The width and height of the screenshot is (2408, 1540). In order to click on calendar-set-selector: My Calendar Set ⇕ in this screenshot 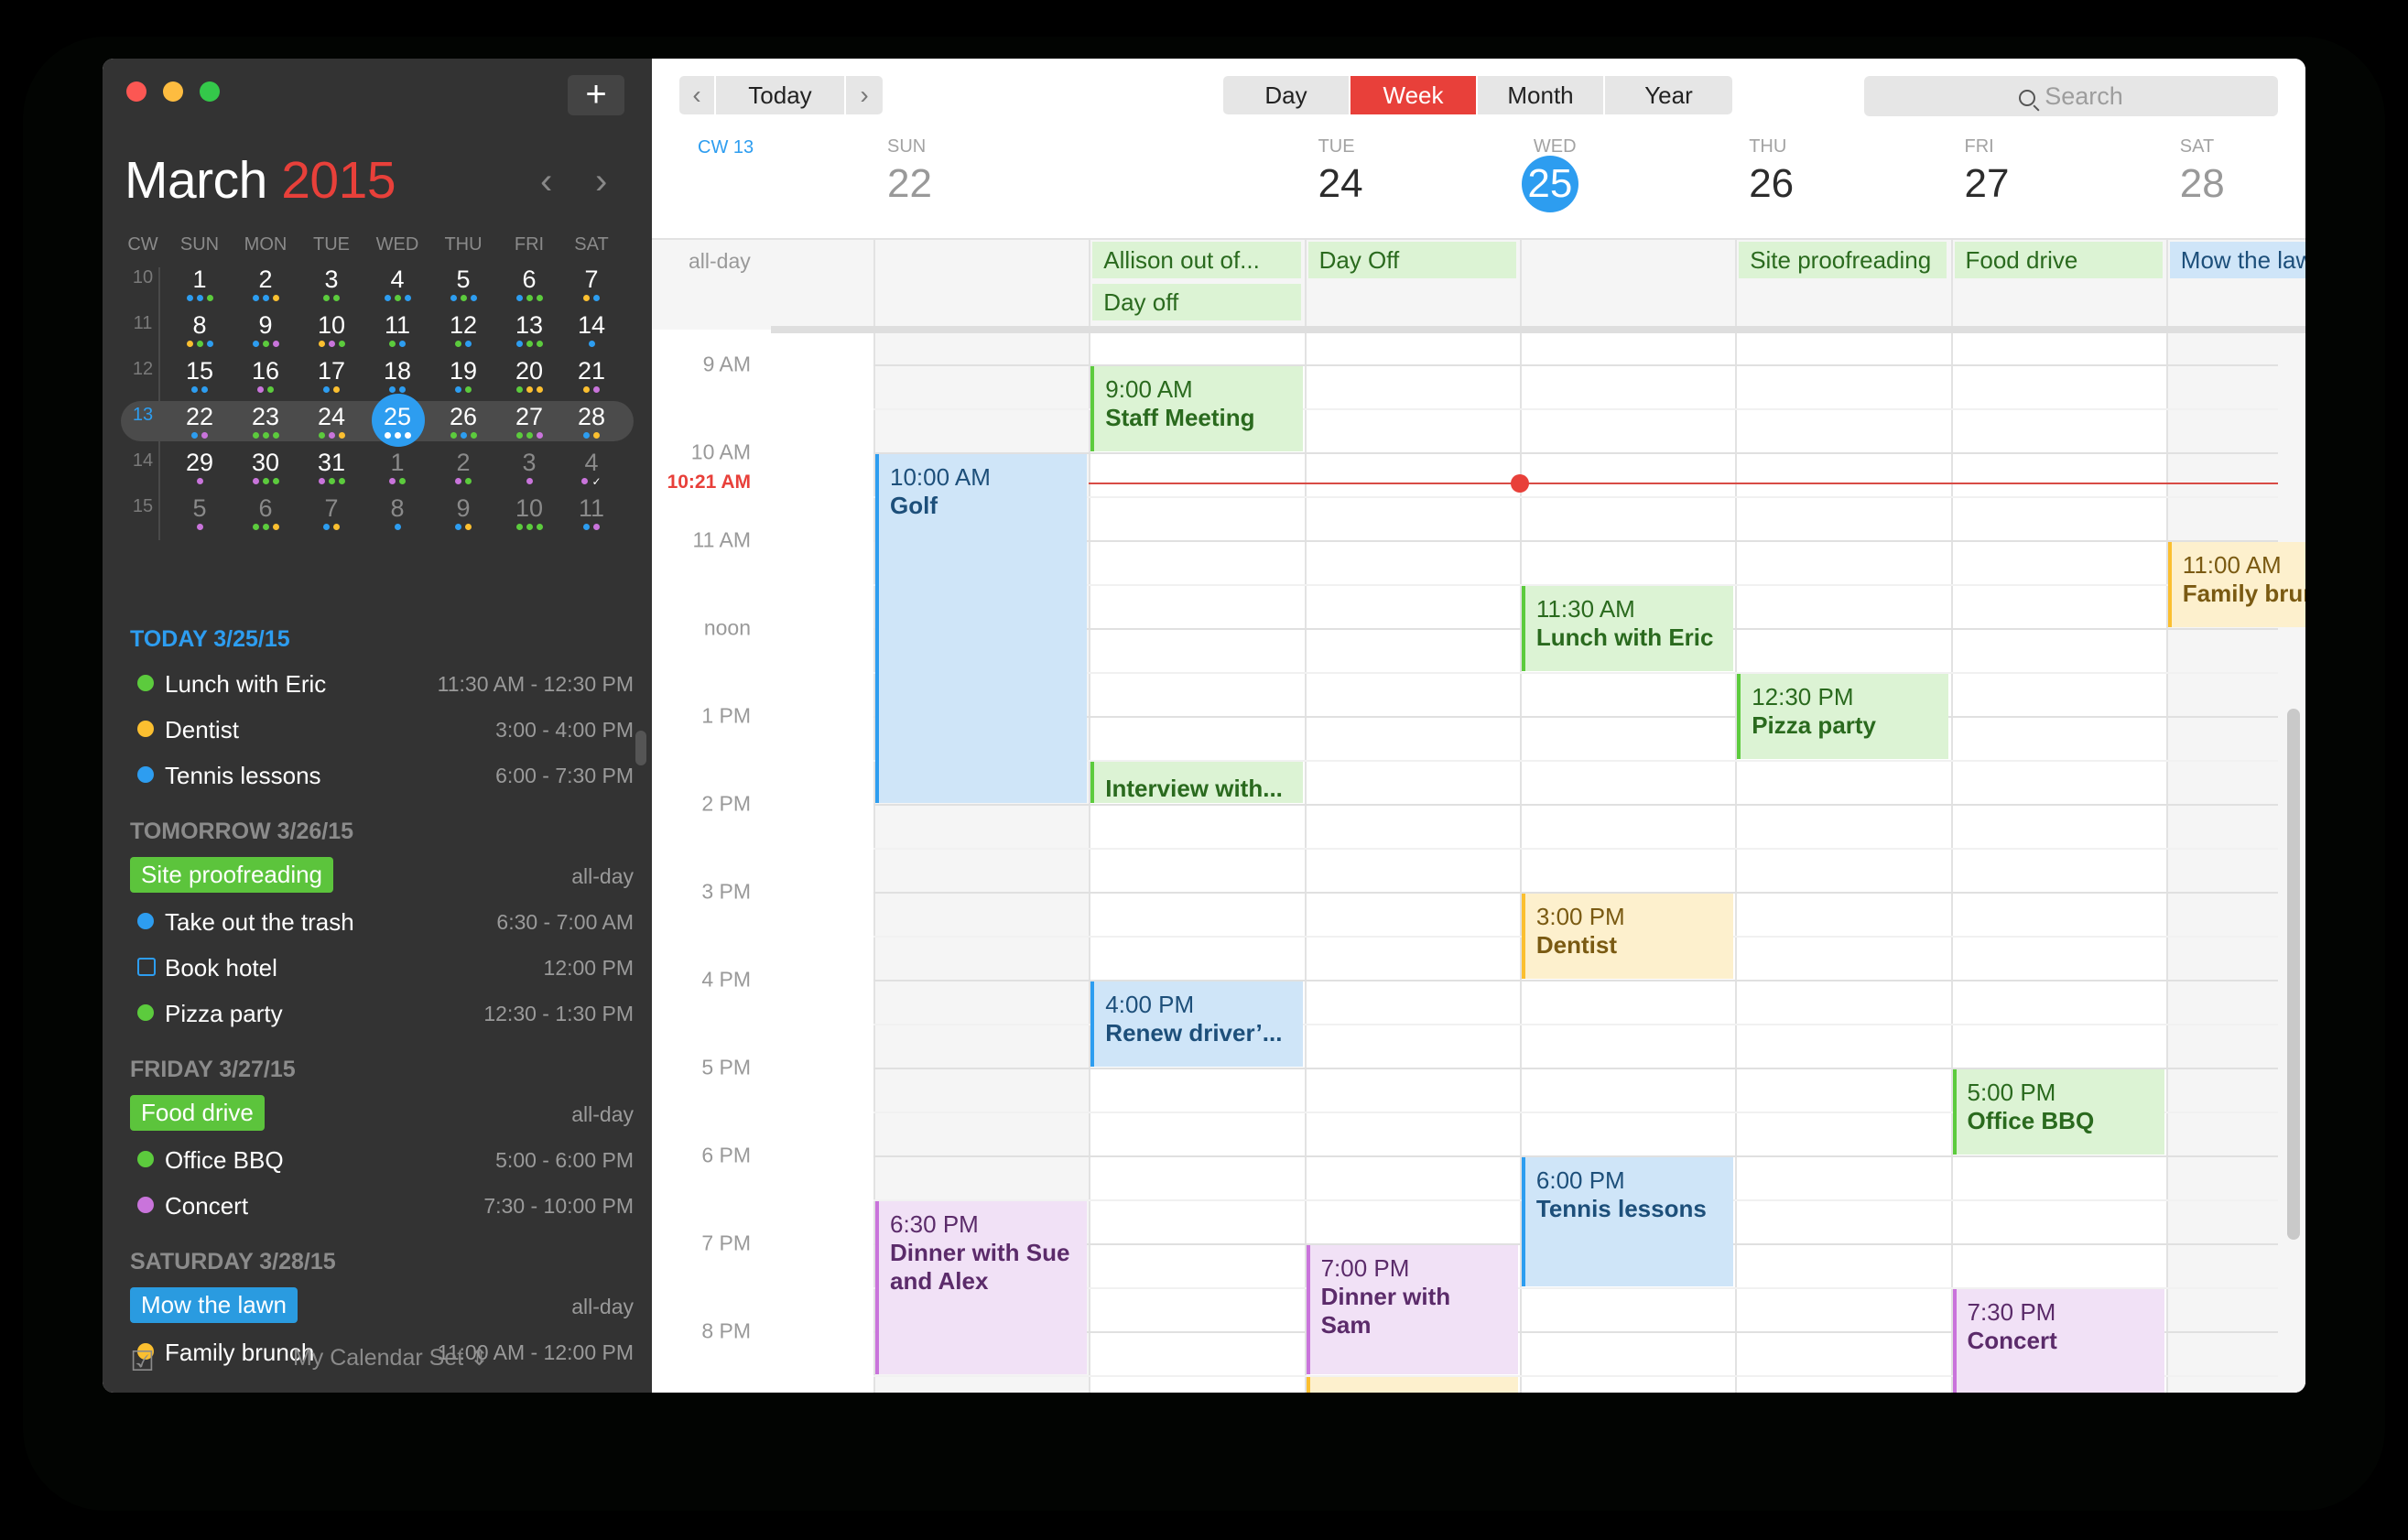, I will do `click(377, 1358)`.